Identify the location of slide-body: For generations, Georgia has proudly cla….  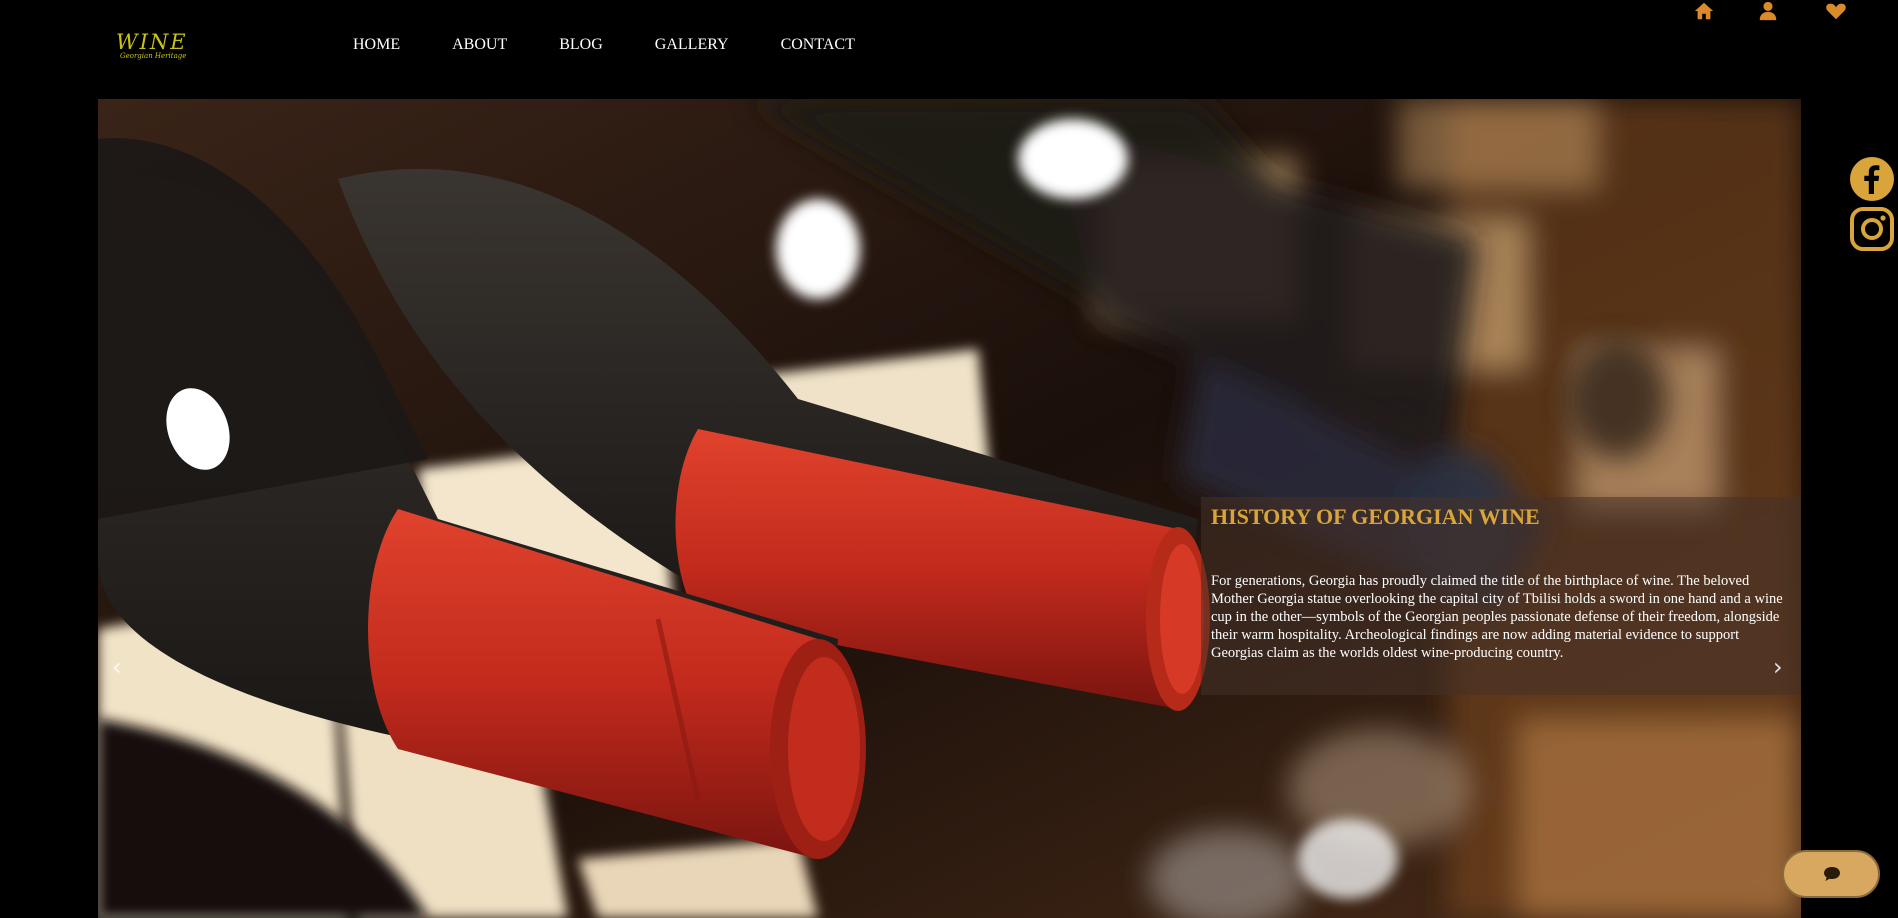
(1497, 617).